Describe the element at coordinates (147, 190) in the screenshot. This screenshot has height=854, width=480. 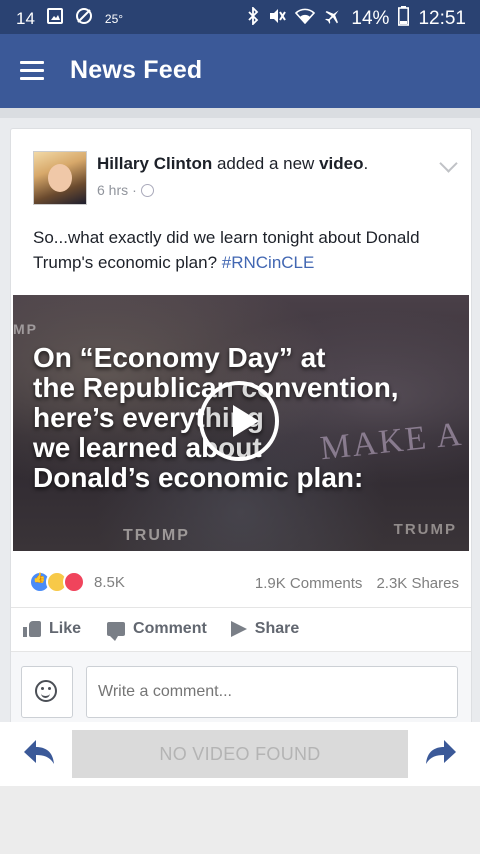
I see `globe-icon` at that location.